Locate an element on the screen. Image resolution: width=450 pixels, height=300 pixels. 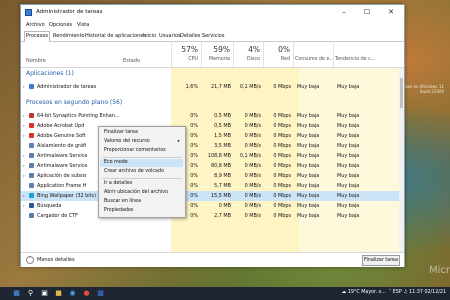
menu-vista: Vista is located at coordinates (83, 25).